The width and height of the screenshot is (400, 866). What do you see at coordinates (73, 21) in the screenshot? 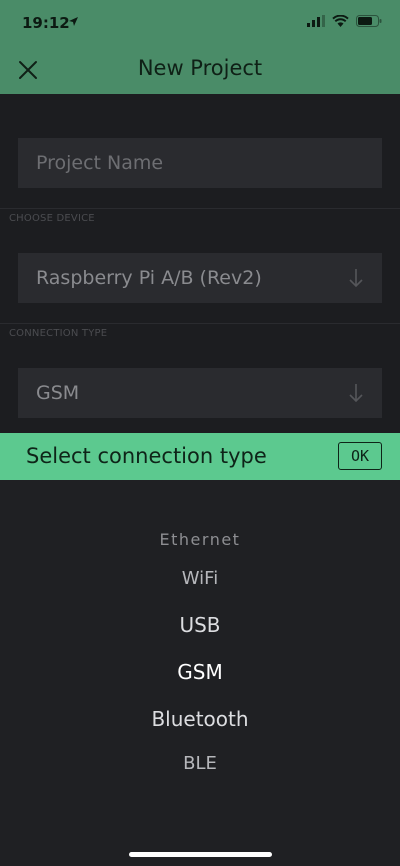
I see `location-arrow-icon` at bounding box center [73, 21].